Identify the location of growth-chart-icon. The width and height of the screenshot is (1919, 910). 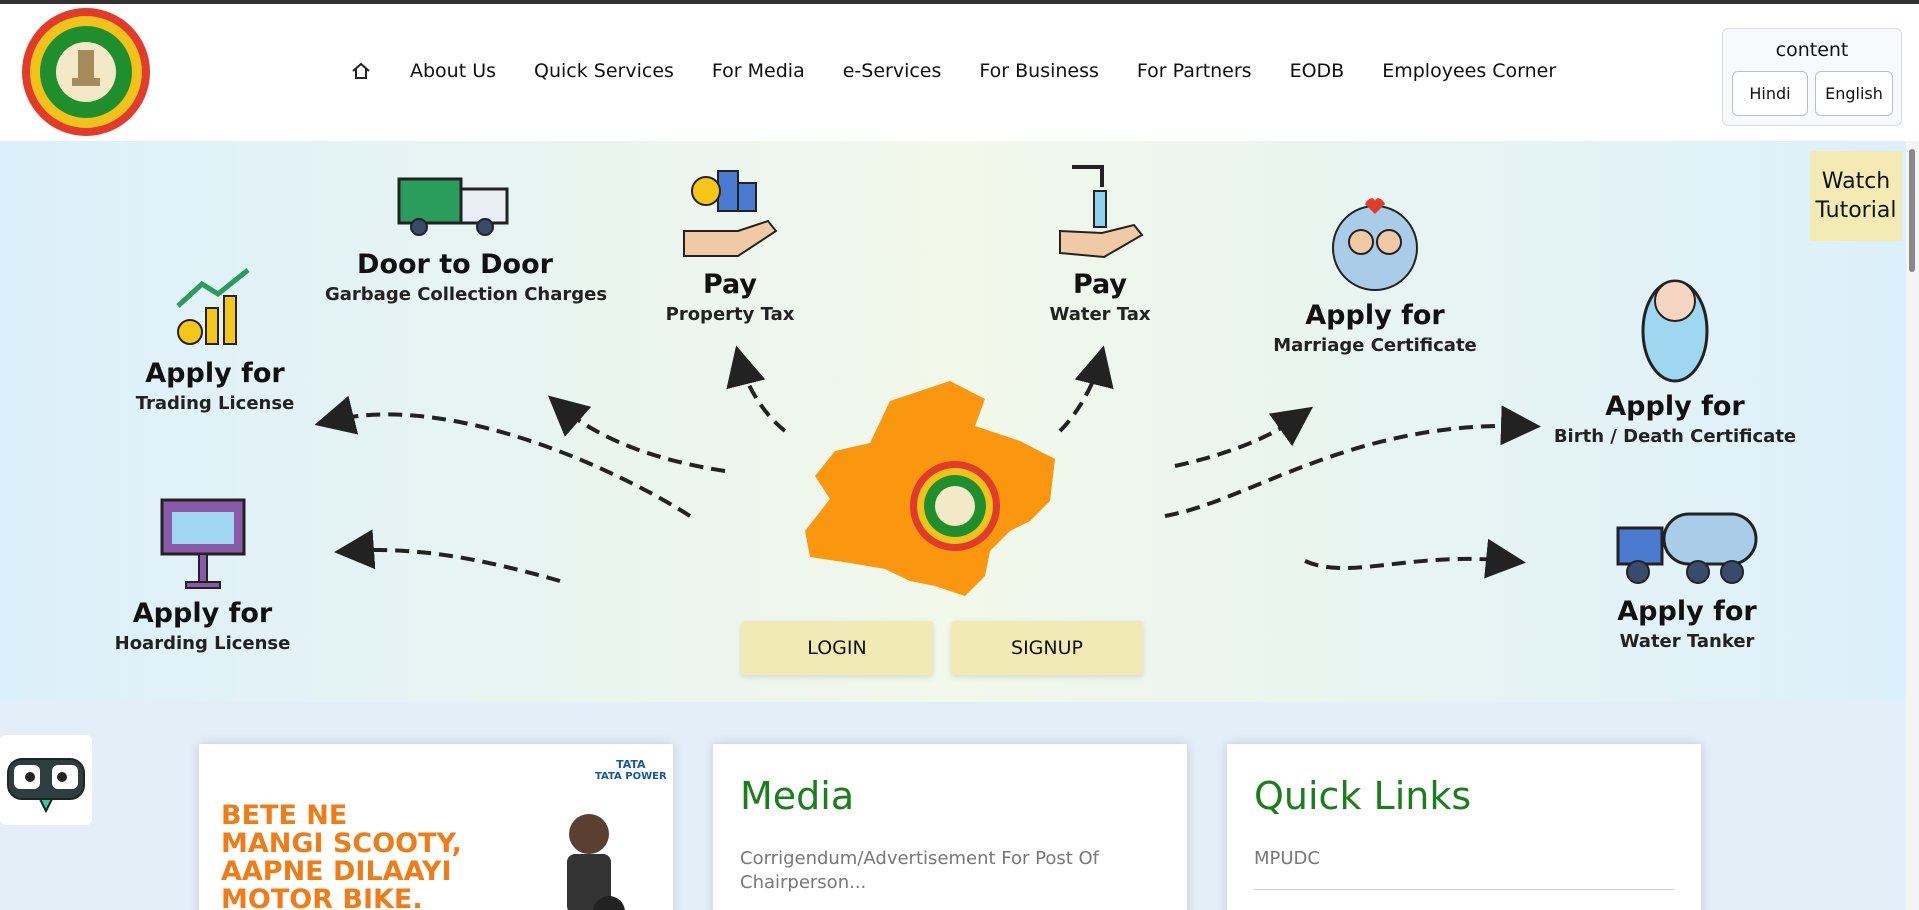
(213, 306).